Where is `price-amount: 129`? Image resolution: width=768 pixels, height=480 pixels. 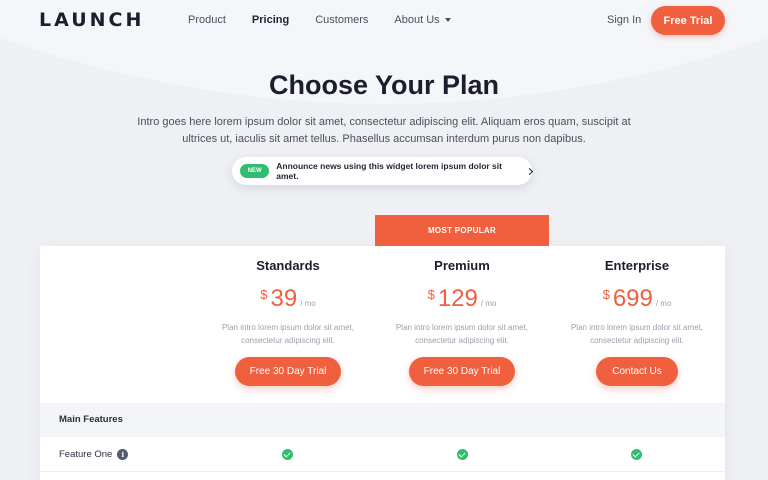 price-amount: 129 is located at coordinates (457, 298).